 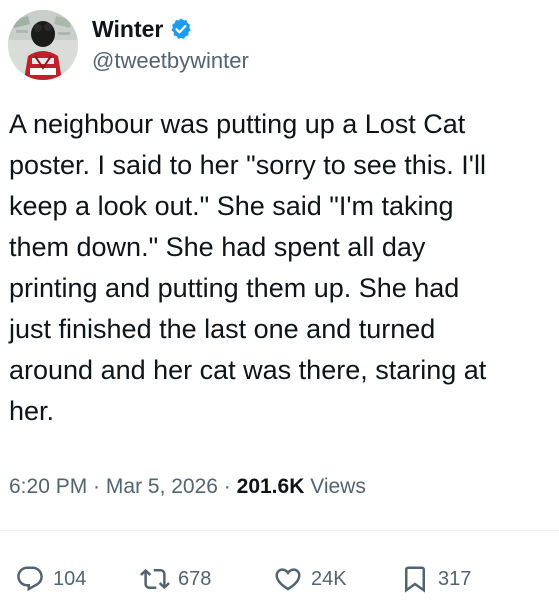 What do you see at coordinates (271, 486) in the screenshot?
I see `views-count: 201.6K` at bounding box center [271, 486].